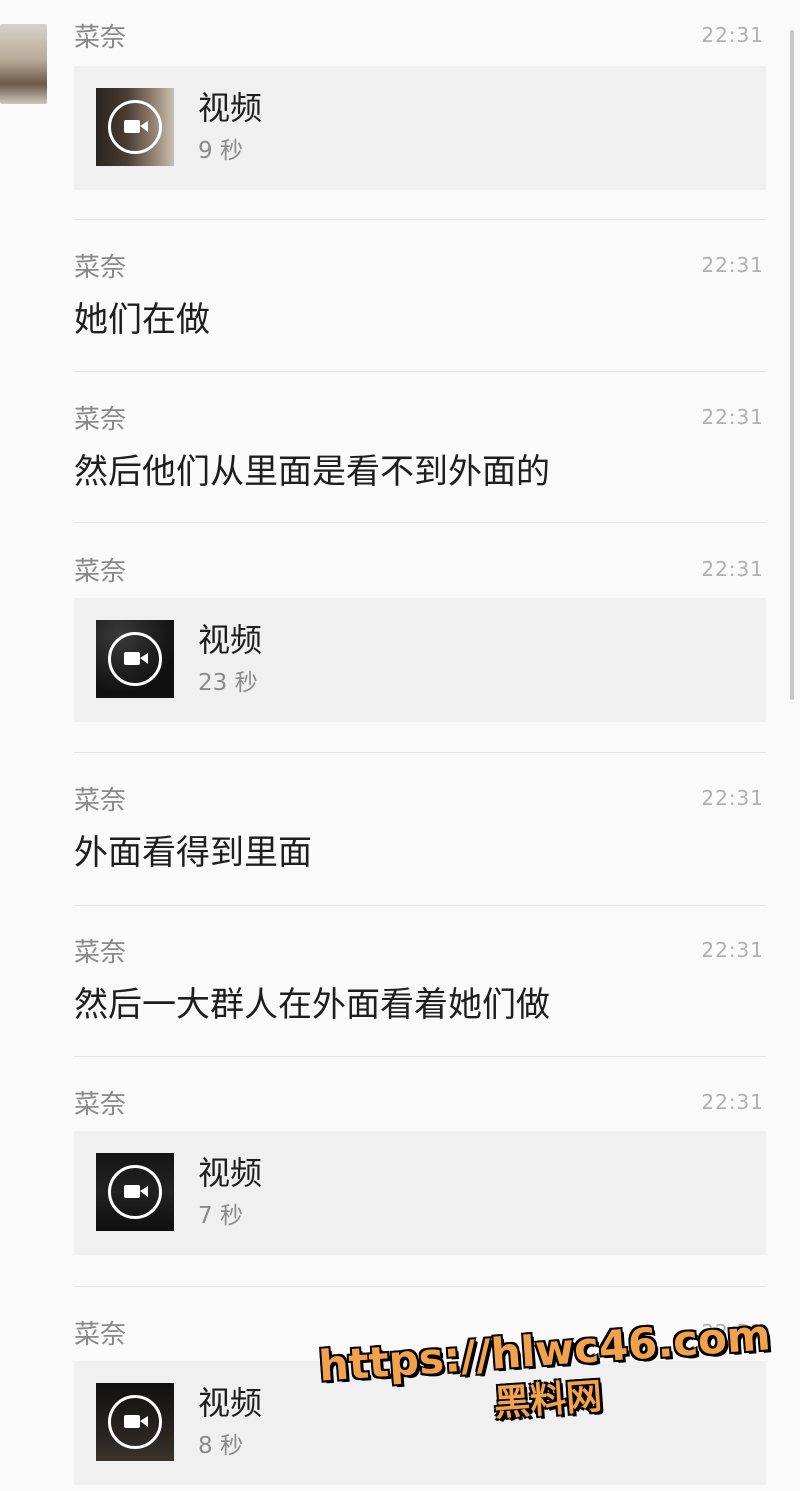  What do you see at coordinates (420, 128) in the screenshot?
I see `video-card: 视频 9 秒` at bounding box center [420, 128].